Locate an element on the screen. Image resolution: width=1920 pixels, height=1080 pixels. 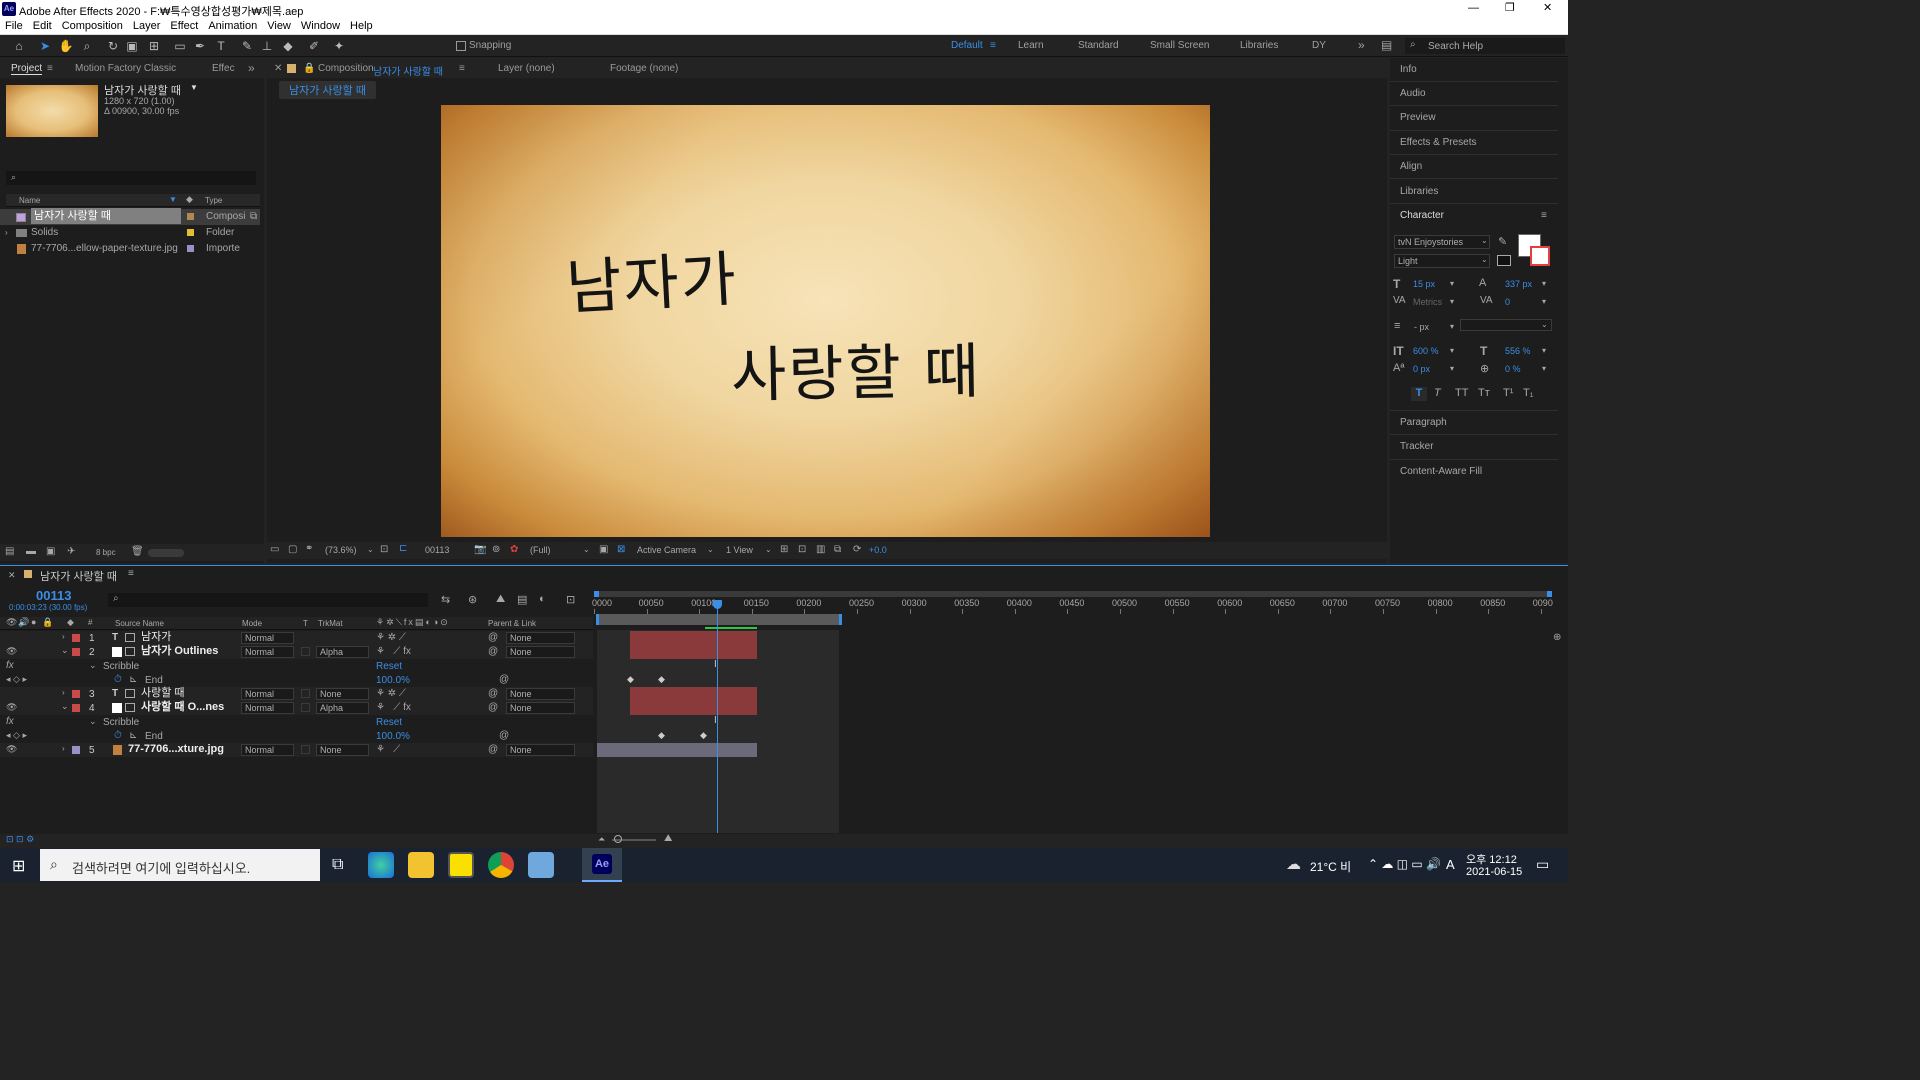
expand-arrow-icon: ⌄ is located at coordinates (65, 706).